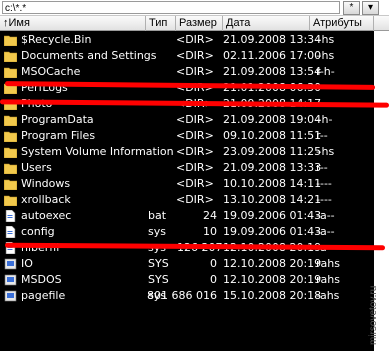 The image size is (389, 351). Describe the element at coordinates (272, 135) in the screenshot. I see `file-date: 09.10.2008 11:51` at that location.